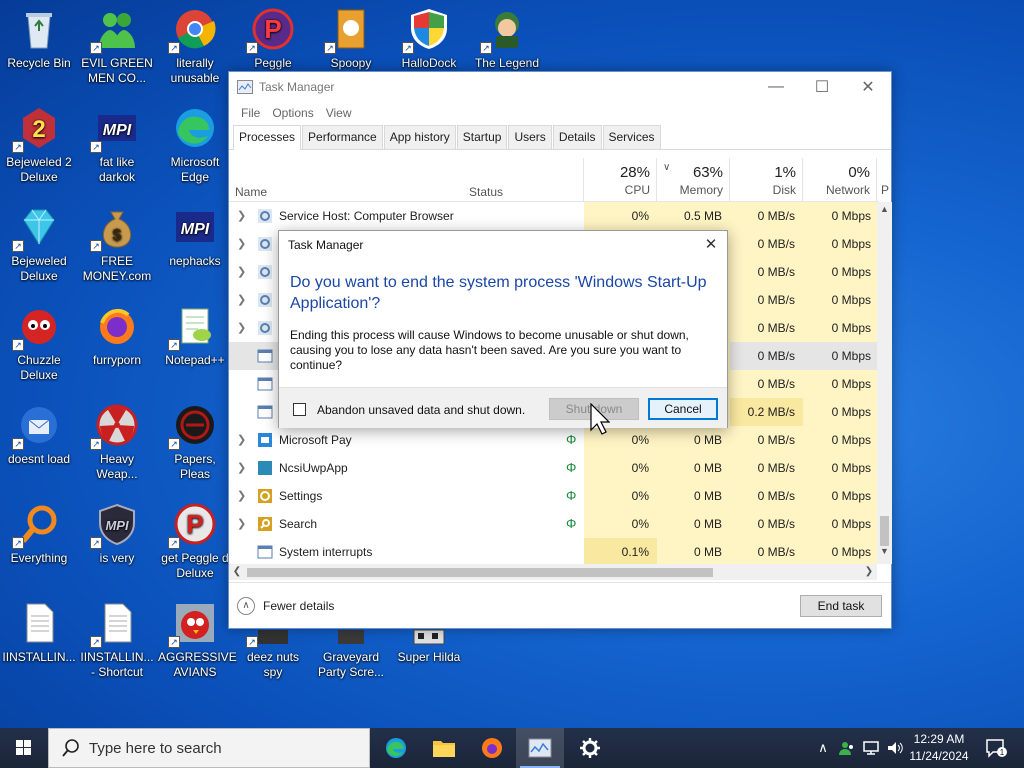 This screenshot has width=1024, height=768. I want to click on edge-icon, so click(195, 128).